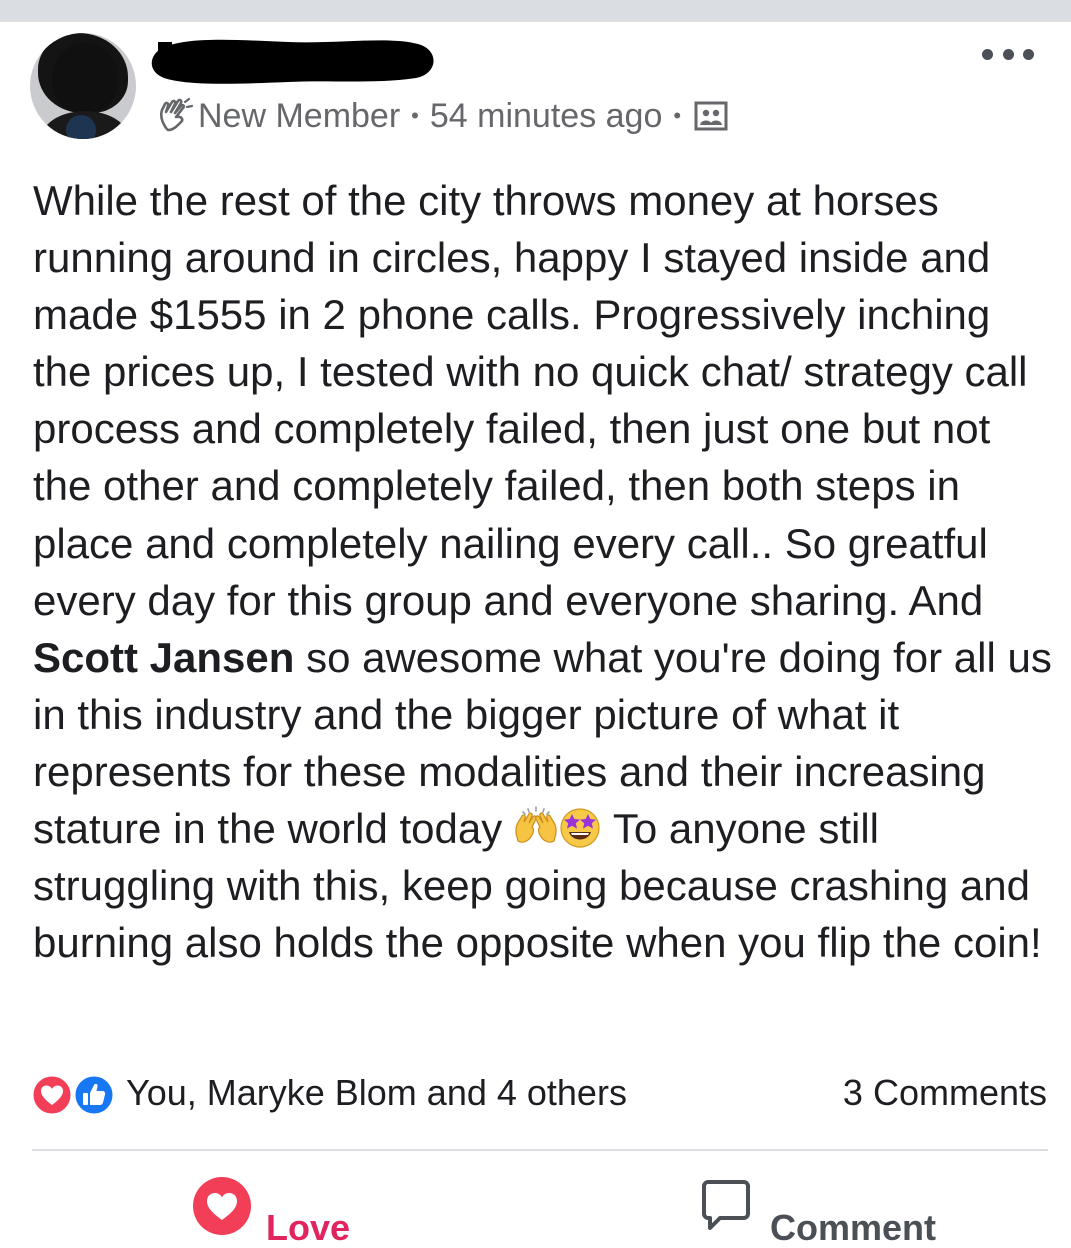 The width and height of the screenshot is (1071, 1248). I want to click on reactions-summary: You, Maryke Blom and 4 others, so click(328, 1093).